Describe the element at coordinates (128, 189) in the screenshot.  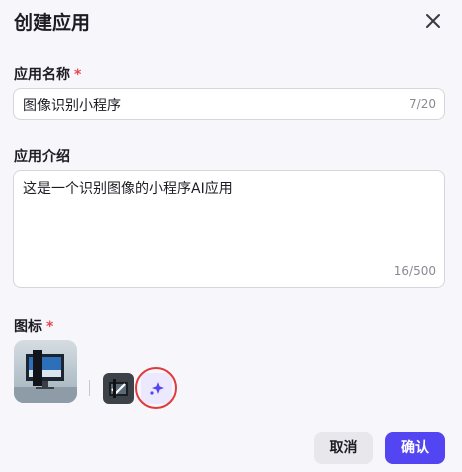
I see `app-intro-value: 这是一个识别图像的小程序AI应用` at that location.